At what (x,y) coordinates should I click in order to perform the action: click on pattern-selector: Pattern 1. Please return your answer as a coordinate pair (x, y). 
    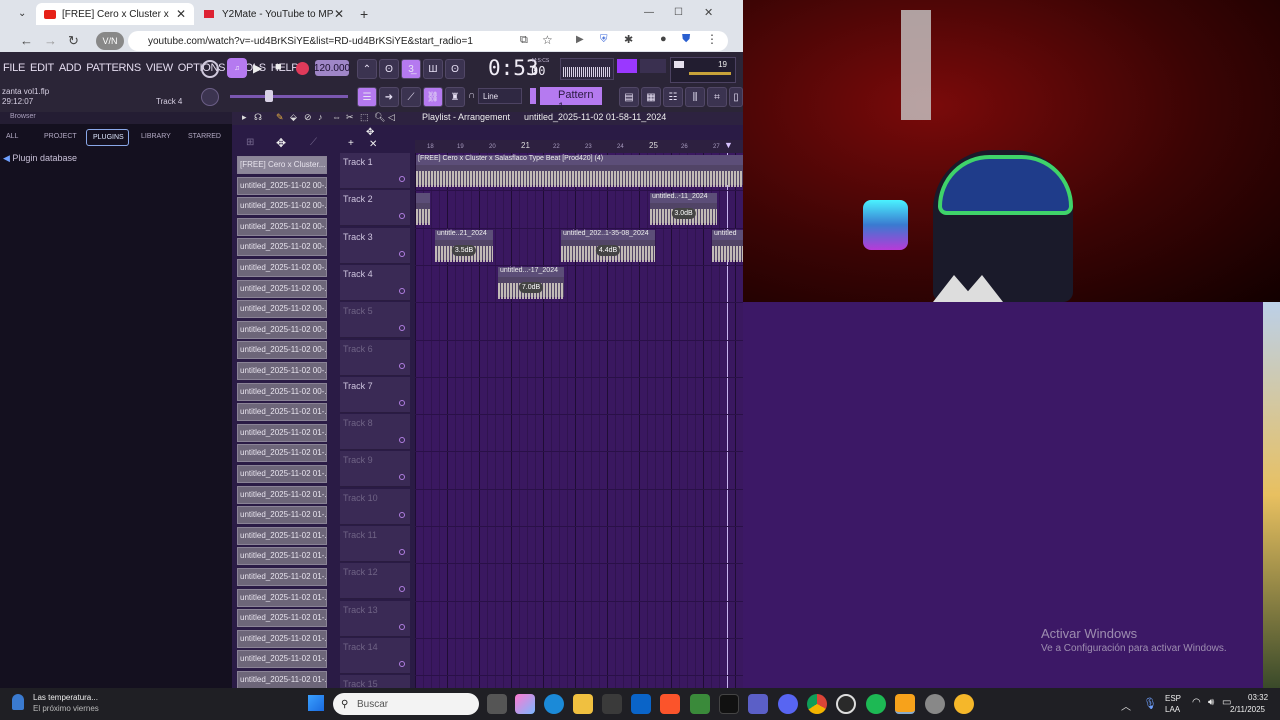
    Looking at the image, I should click on (571, 100).